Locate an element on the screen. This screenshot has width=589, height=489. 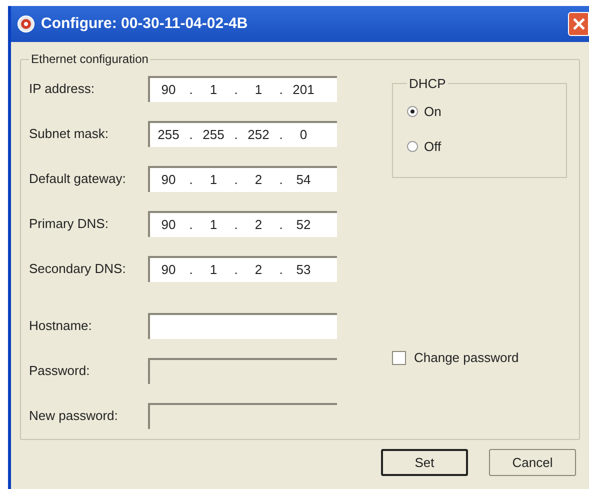
field-label: Hostname: is located at coordinates (61, 326).